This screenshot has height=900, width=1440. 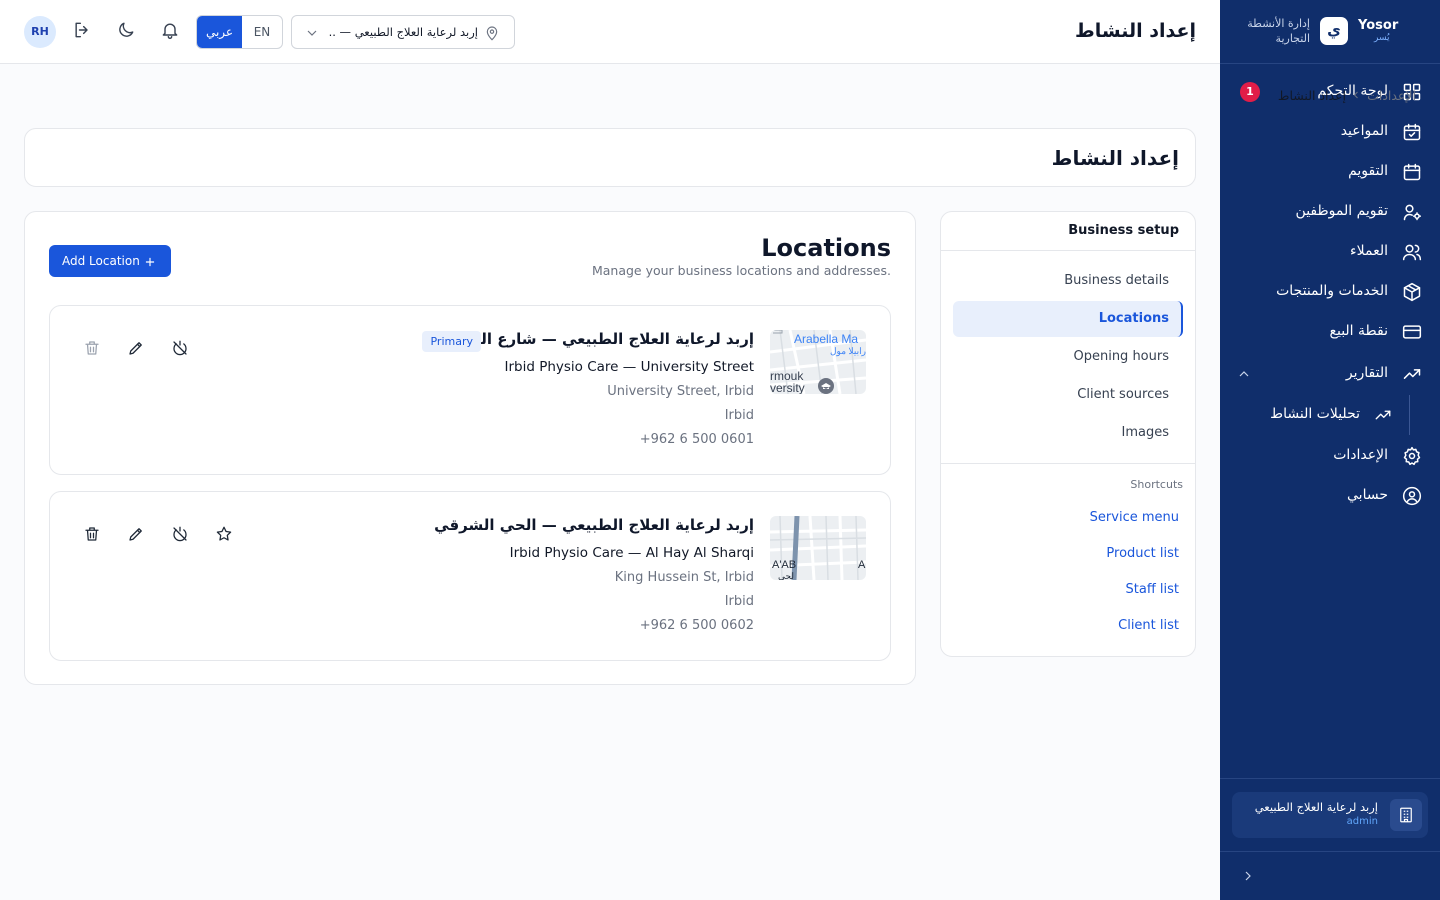 I want to click on calendar-icon, so click(x=1412, y=172).